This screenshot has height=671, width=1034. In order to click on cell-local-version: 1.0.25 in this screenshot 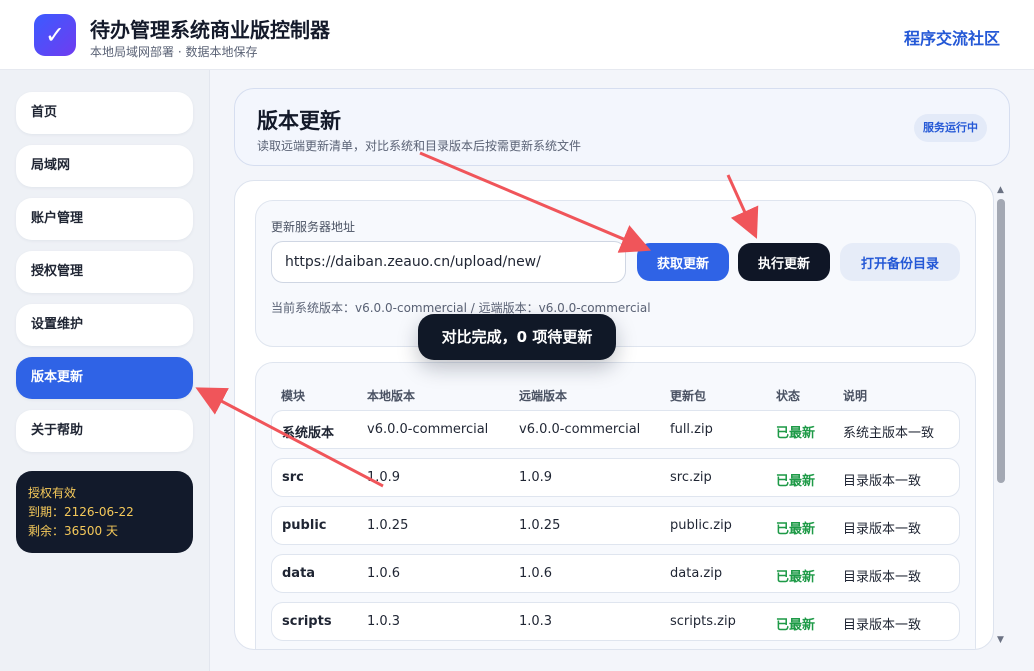, I will do `click(388, 525)`.